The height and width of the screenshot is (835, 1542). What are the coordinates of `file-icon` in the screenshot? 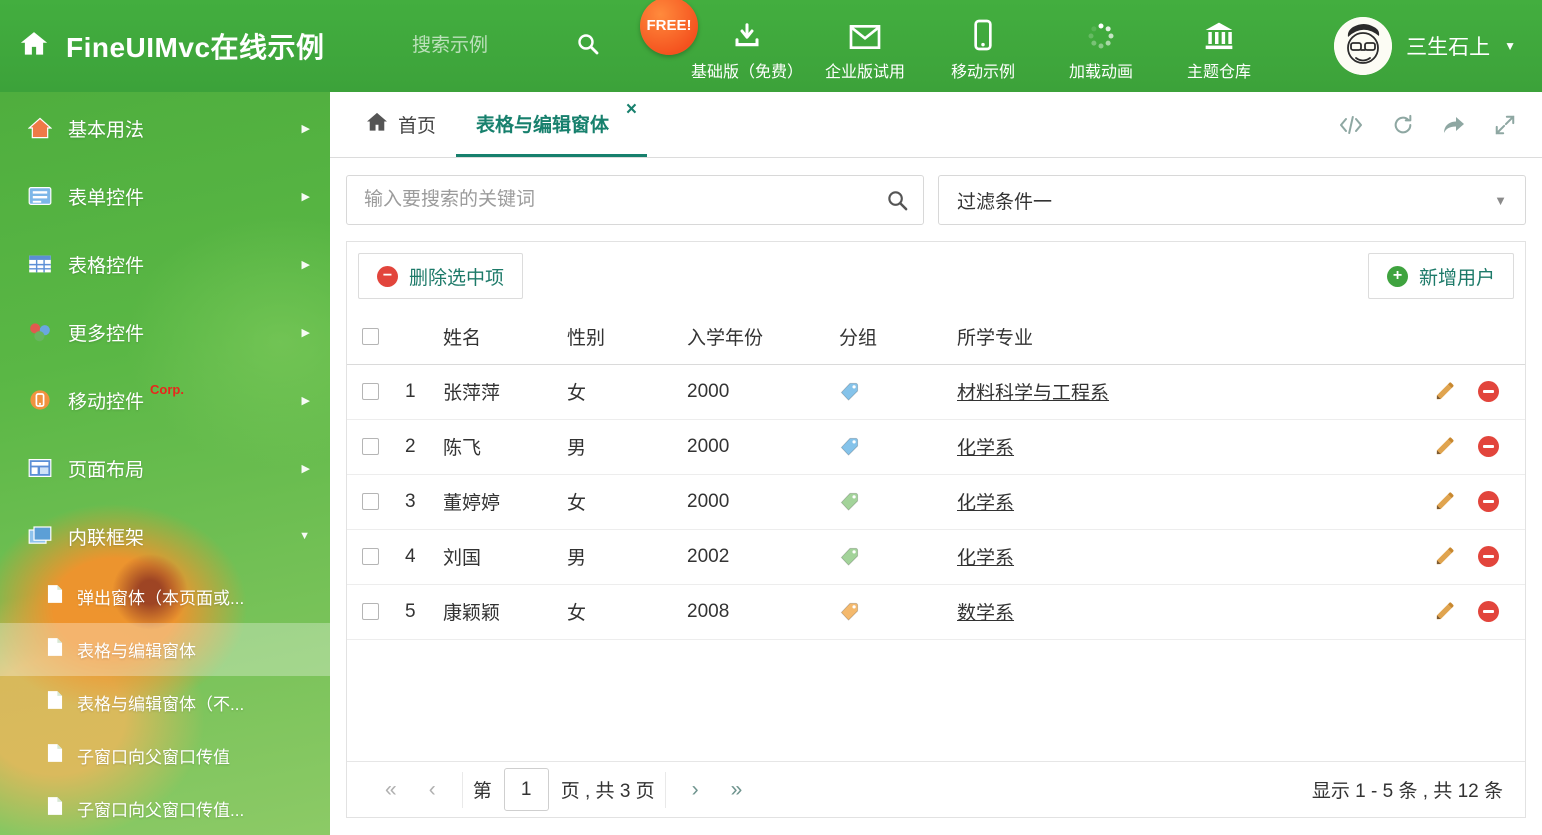 It's located at (55, 755).